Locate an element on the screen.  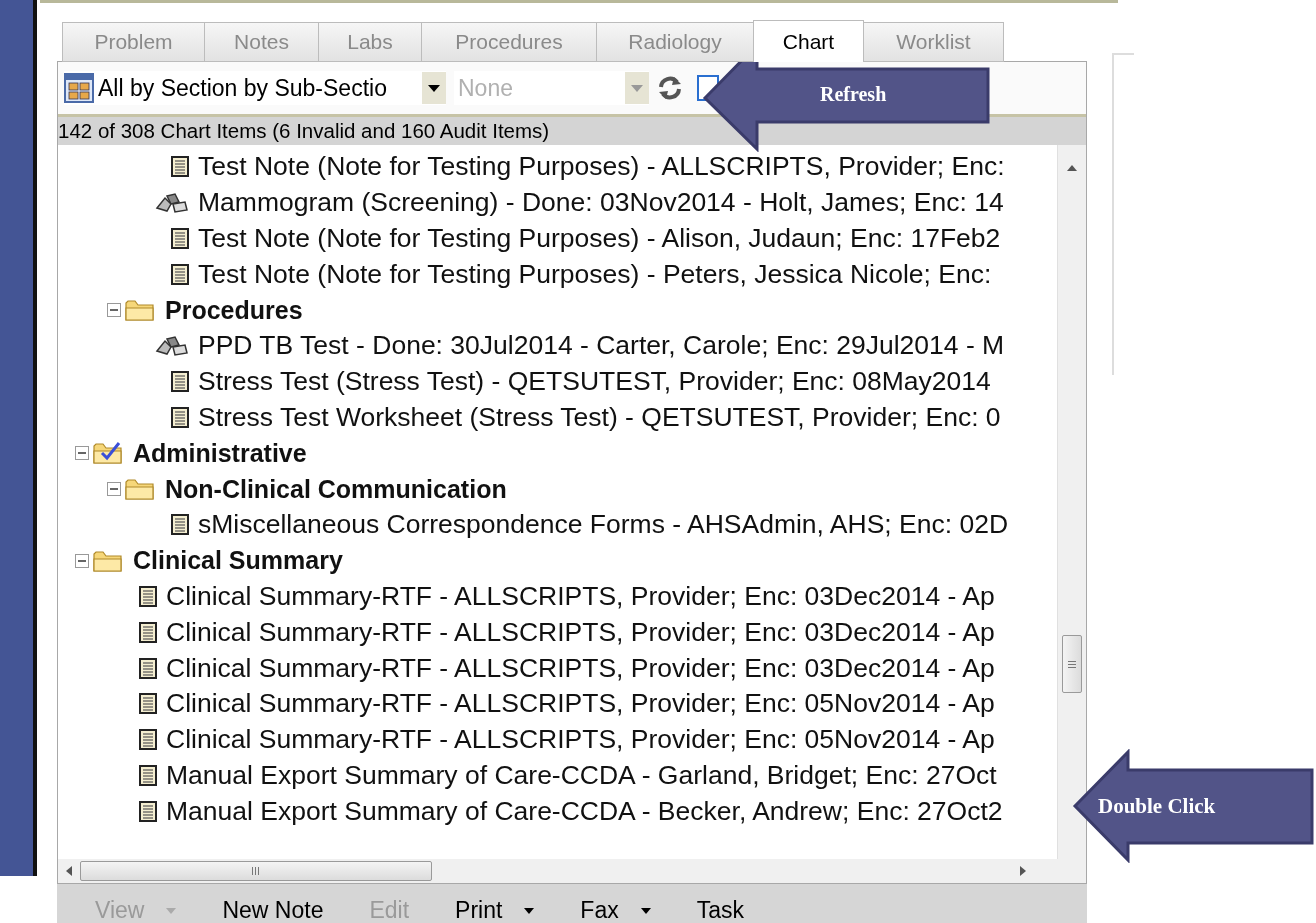
refresh-icon is located at coordinates (670, 88).